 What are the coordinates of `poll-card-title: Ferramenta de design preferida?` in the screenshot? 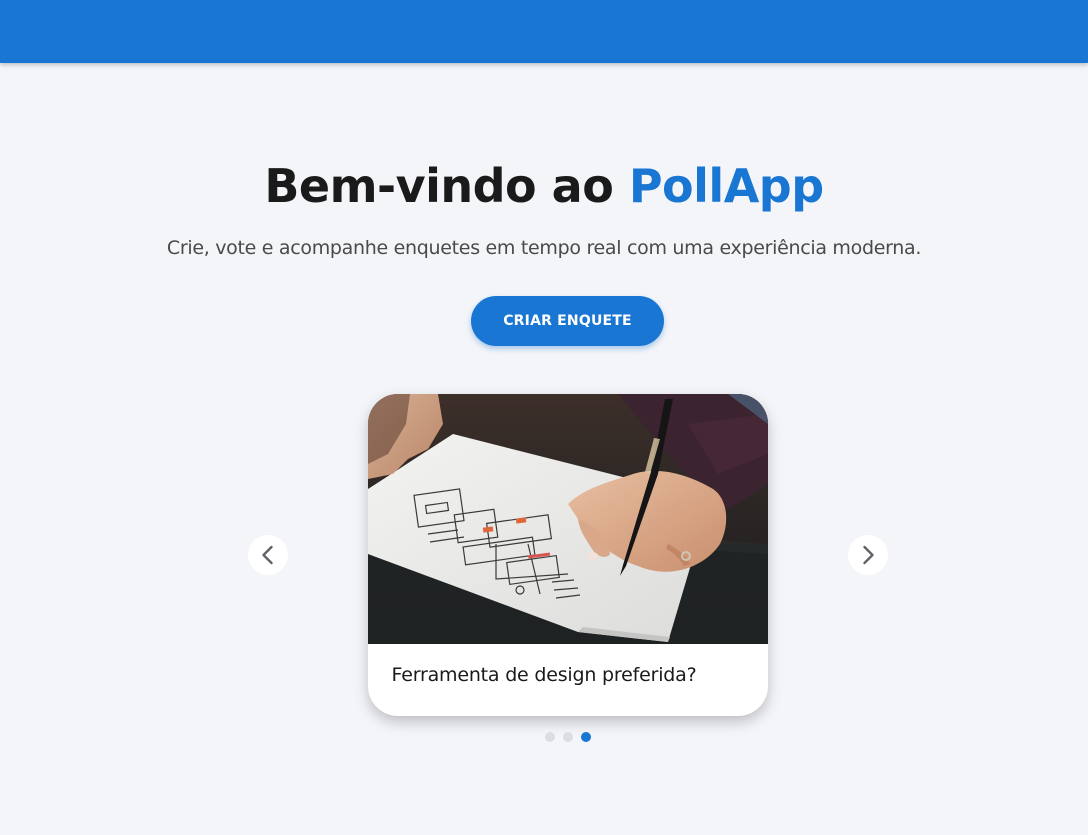 It's located at (544, 675).